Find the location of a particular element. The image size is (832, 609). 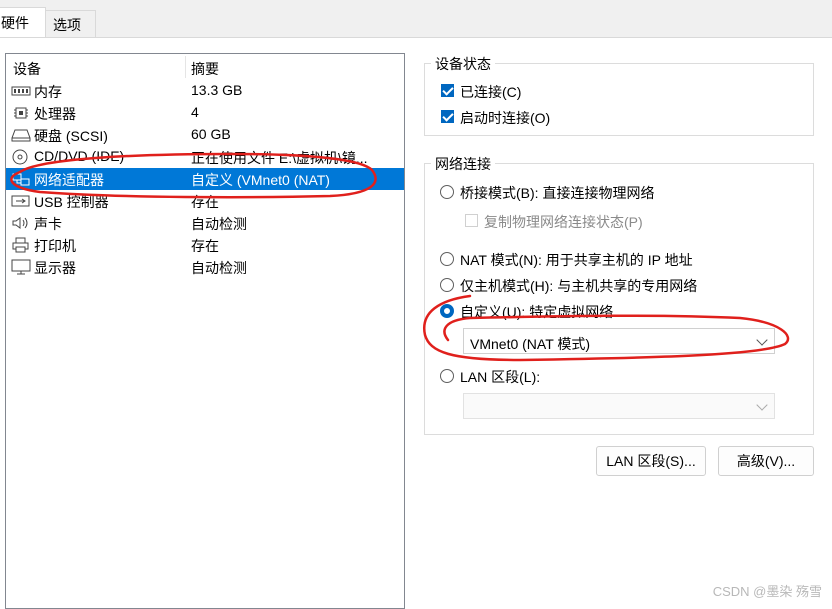

nat-label: NAT 模式(N): 用于共享主机的 IP 地址 is located at coordinates (576, 260).